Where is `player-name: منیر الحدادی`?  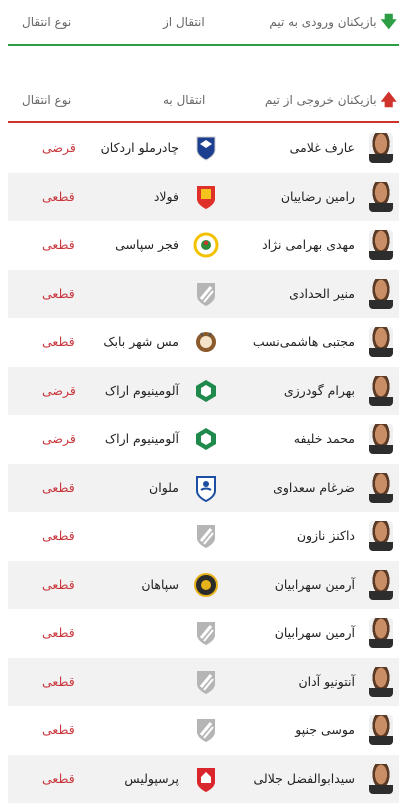 player-name: منیر الحدادی is located at coordinates (322, 294).